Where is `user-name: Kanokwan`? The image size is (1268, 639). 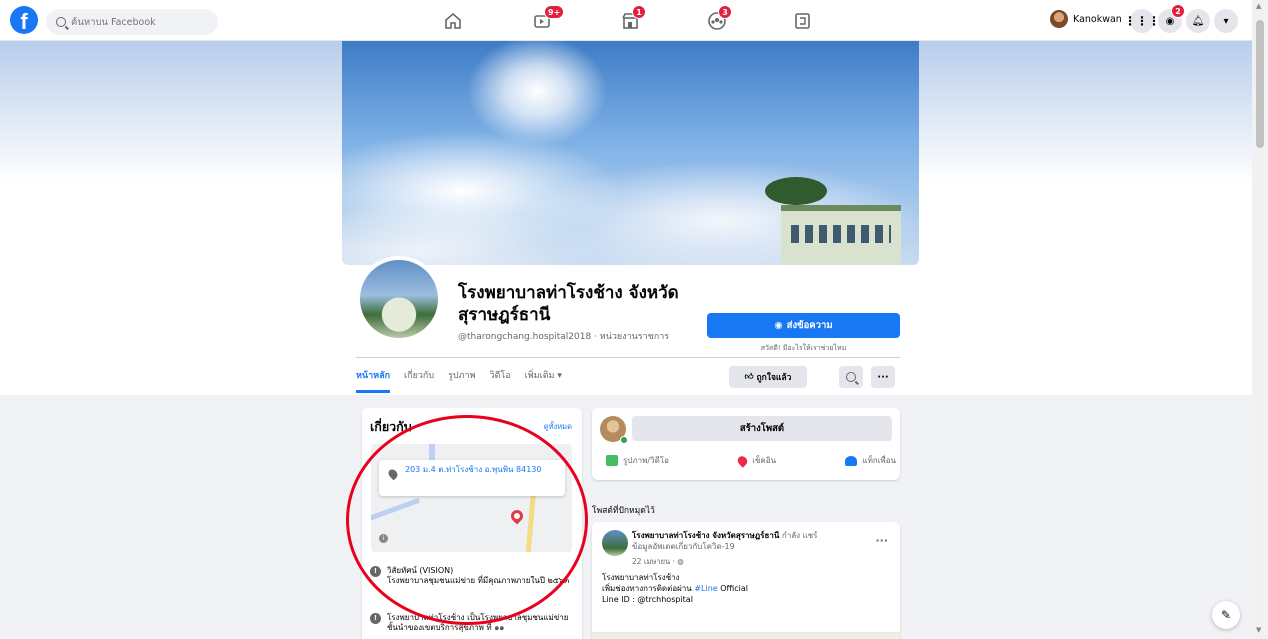
user-name: Kanokwan is located at coordinates (1097, 19).